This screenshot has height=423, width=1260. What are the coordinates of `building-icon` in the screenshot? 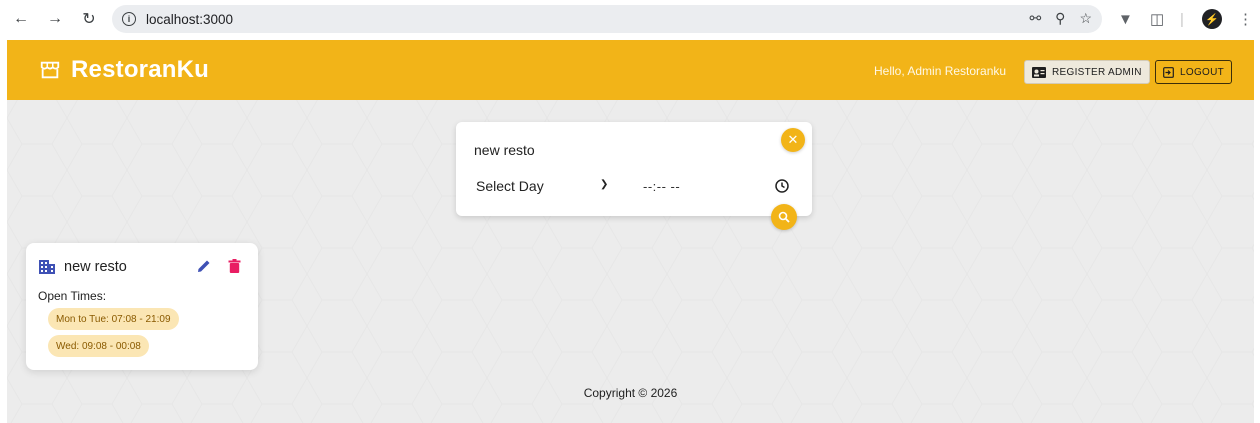 It's located at (47, 267).